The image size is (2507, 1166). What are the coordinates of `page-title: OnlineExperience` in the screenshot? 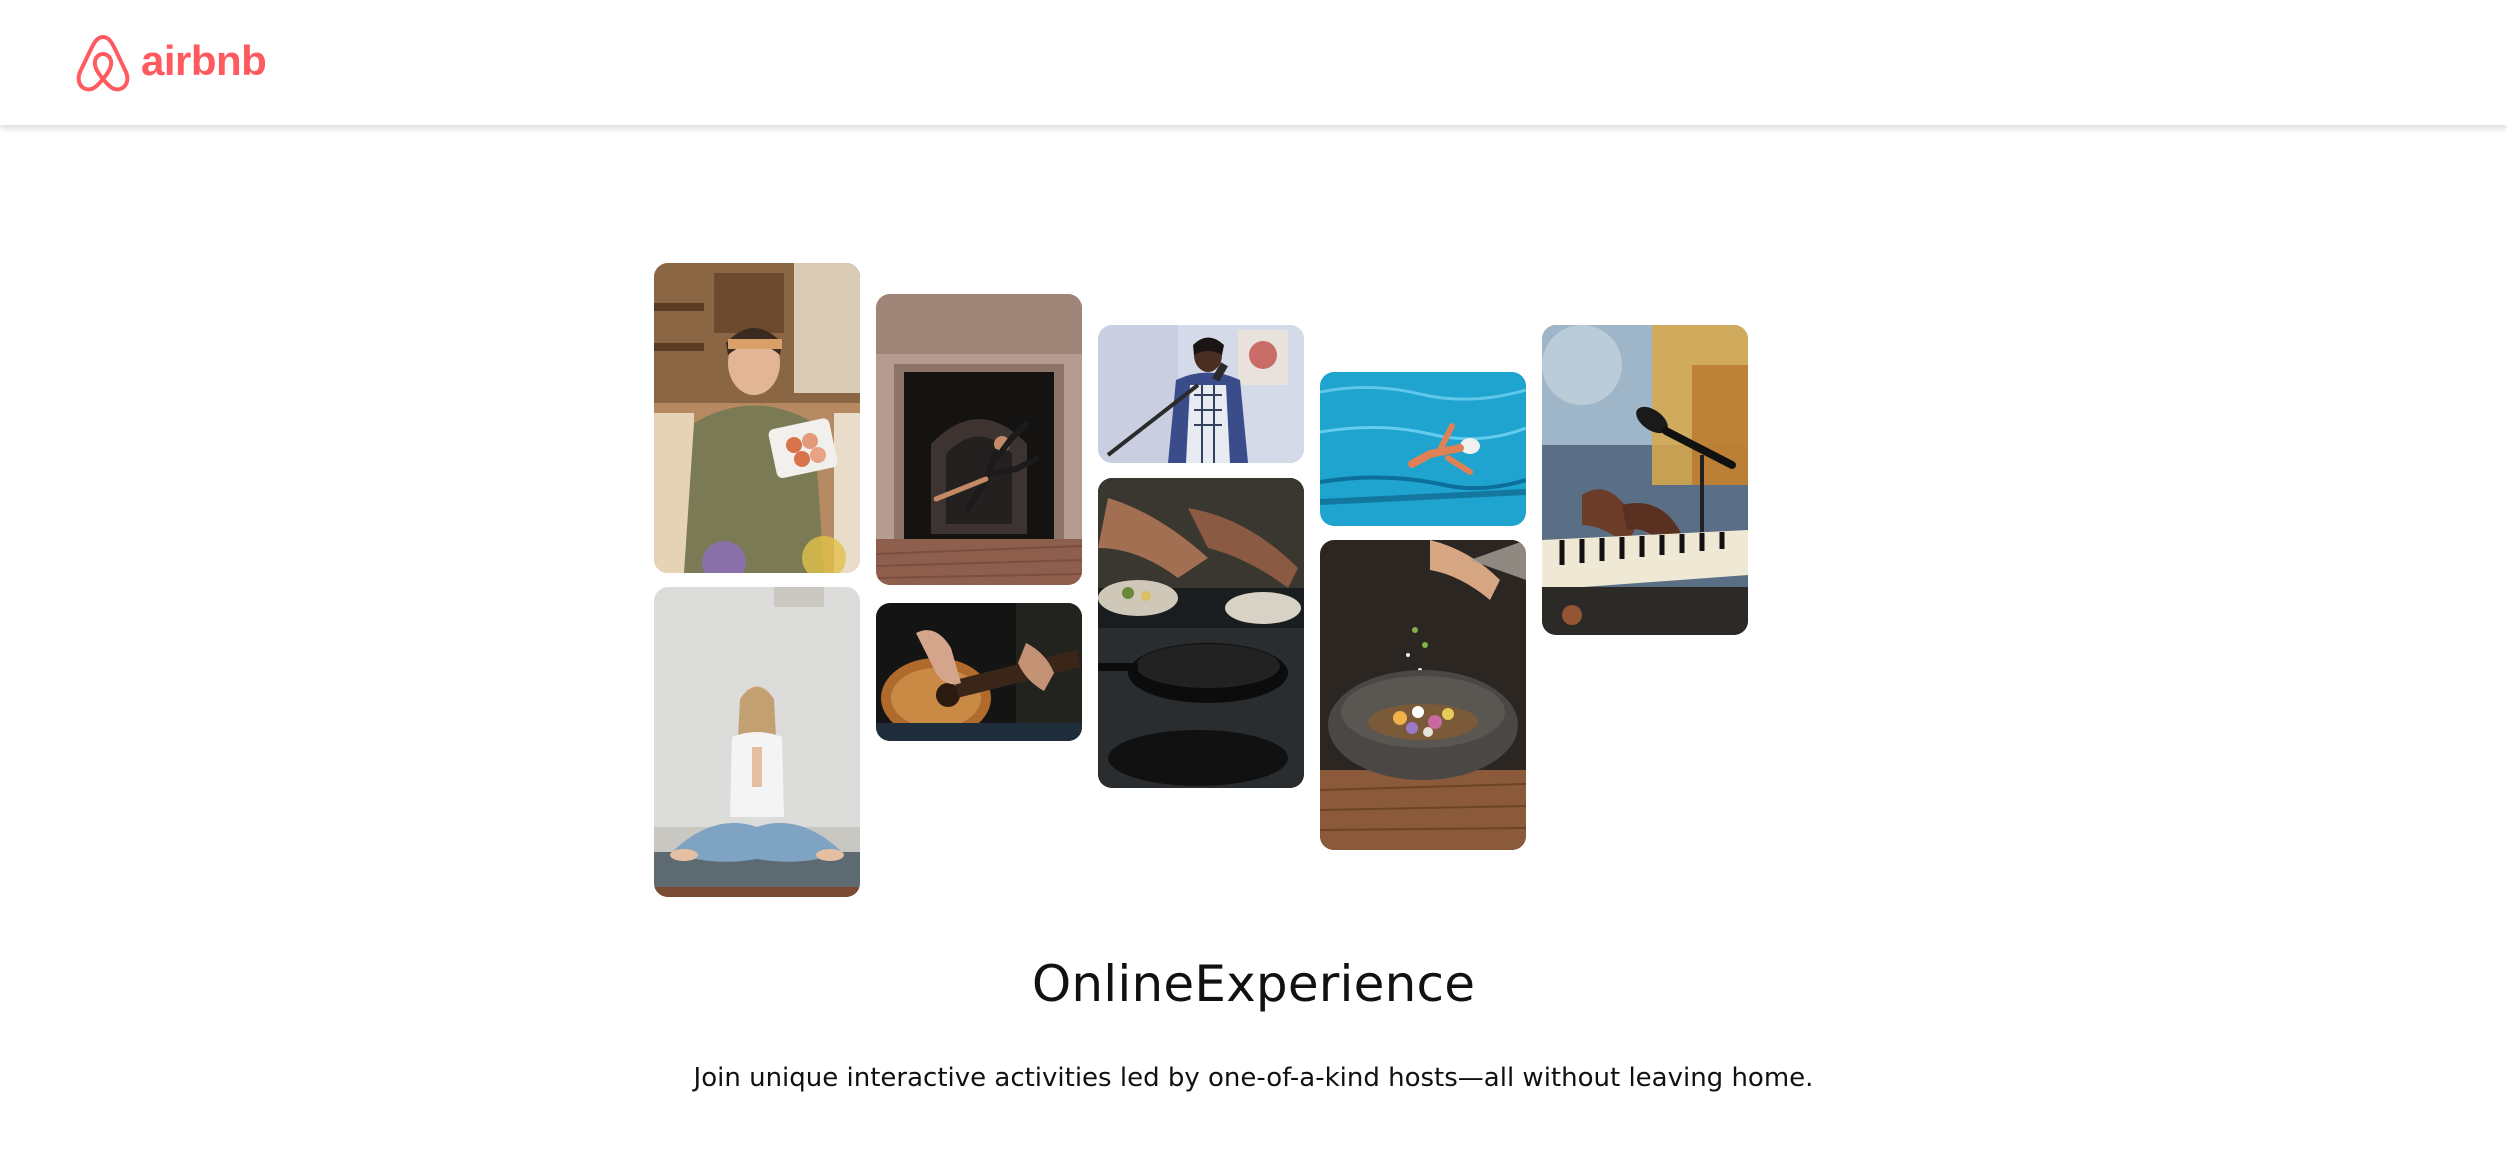 It's located at (1253, 984).